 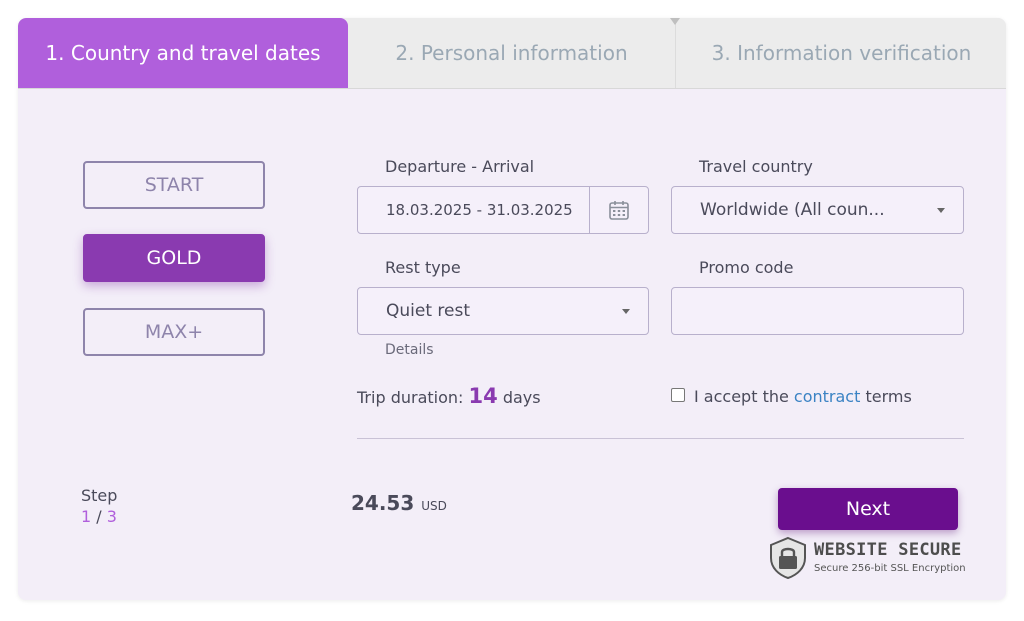 I want to click on trip-duration: Trip duration: 14 days, so click(x=449, y=396).